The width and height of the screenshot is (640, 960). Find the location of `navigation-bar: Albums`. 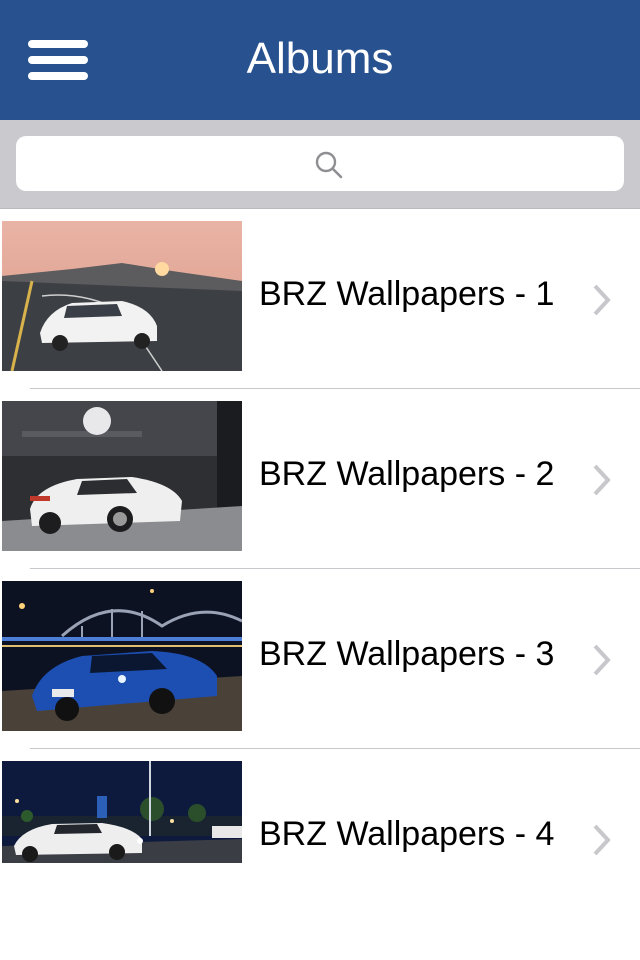

navigation-bar: Albums is located at coordinates (320, 60).